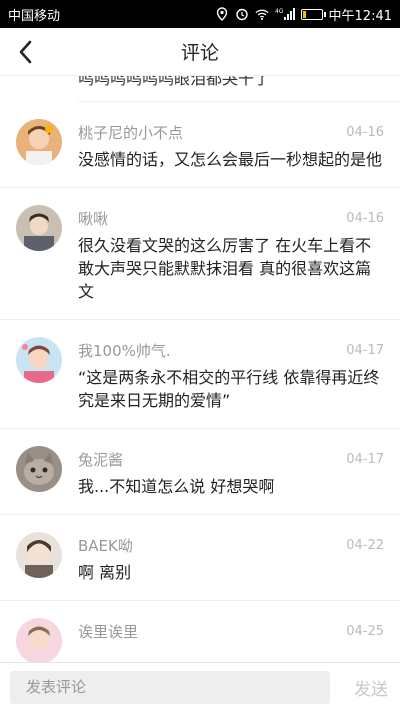 This screenshot has height=711, width=400. What do you see at coordinates (124, 350) in the screenshot?
I see `comment-username: 我100%帅气.` at bounding box center [124, 350].